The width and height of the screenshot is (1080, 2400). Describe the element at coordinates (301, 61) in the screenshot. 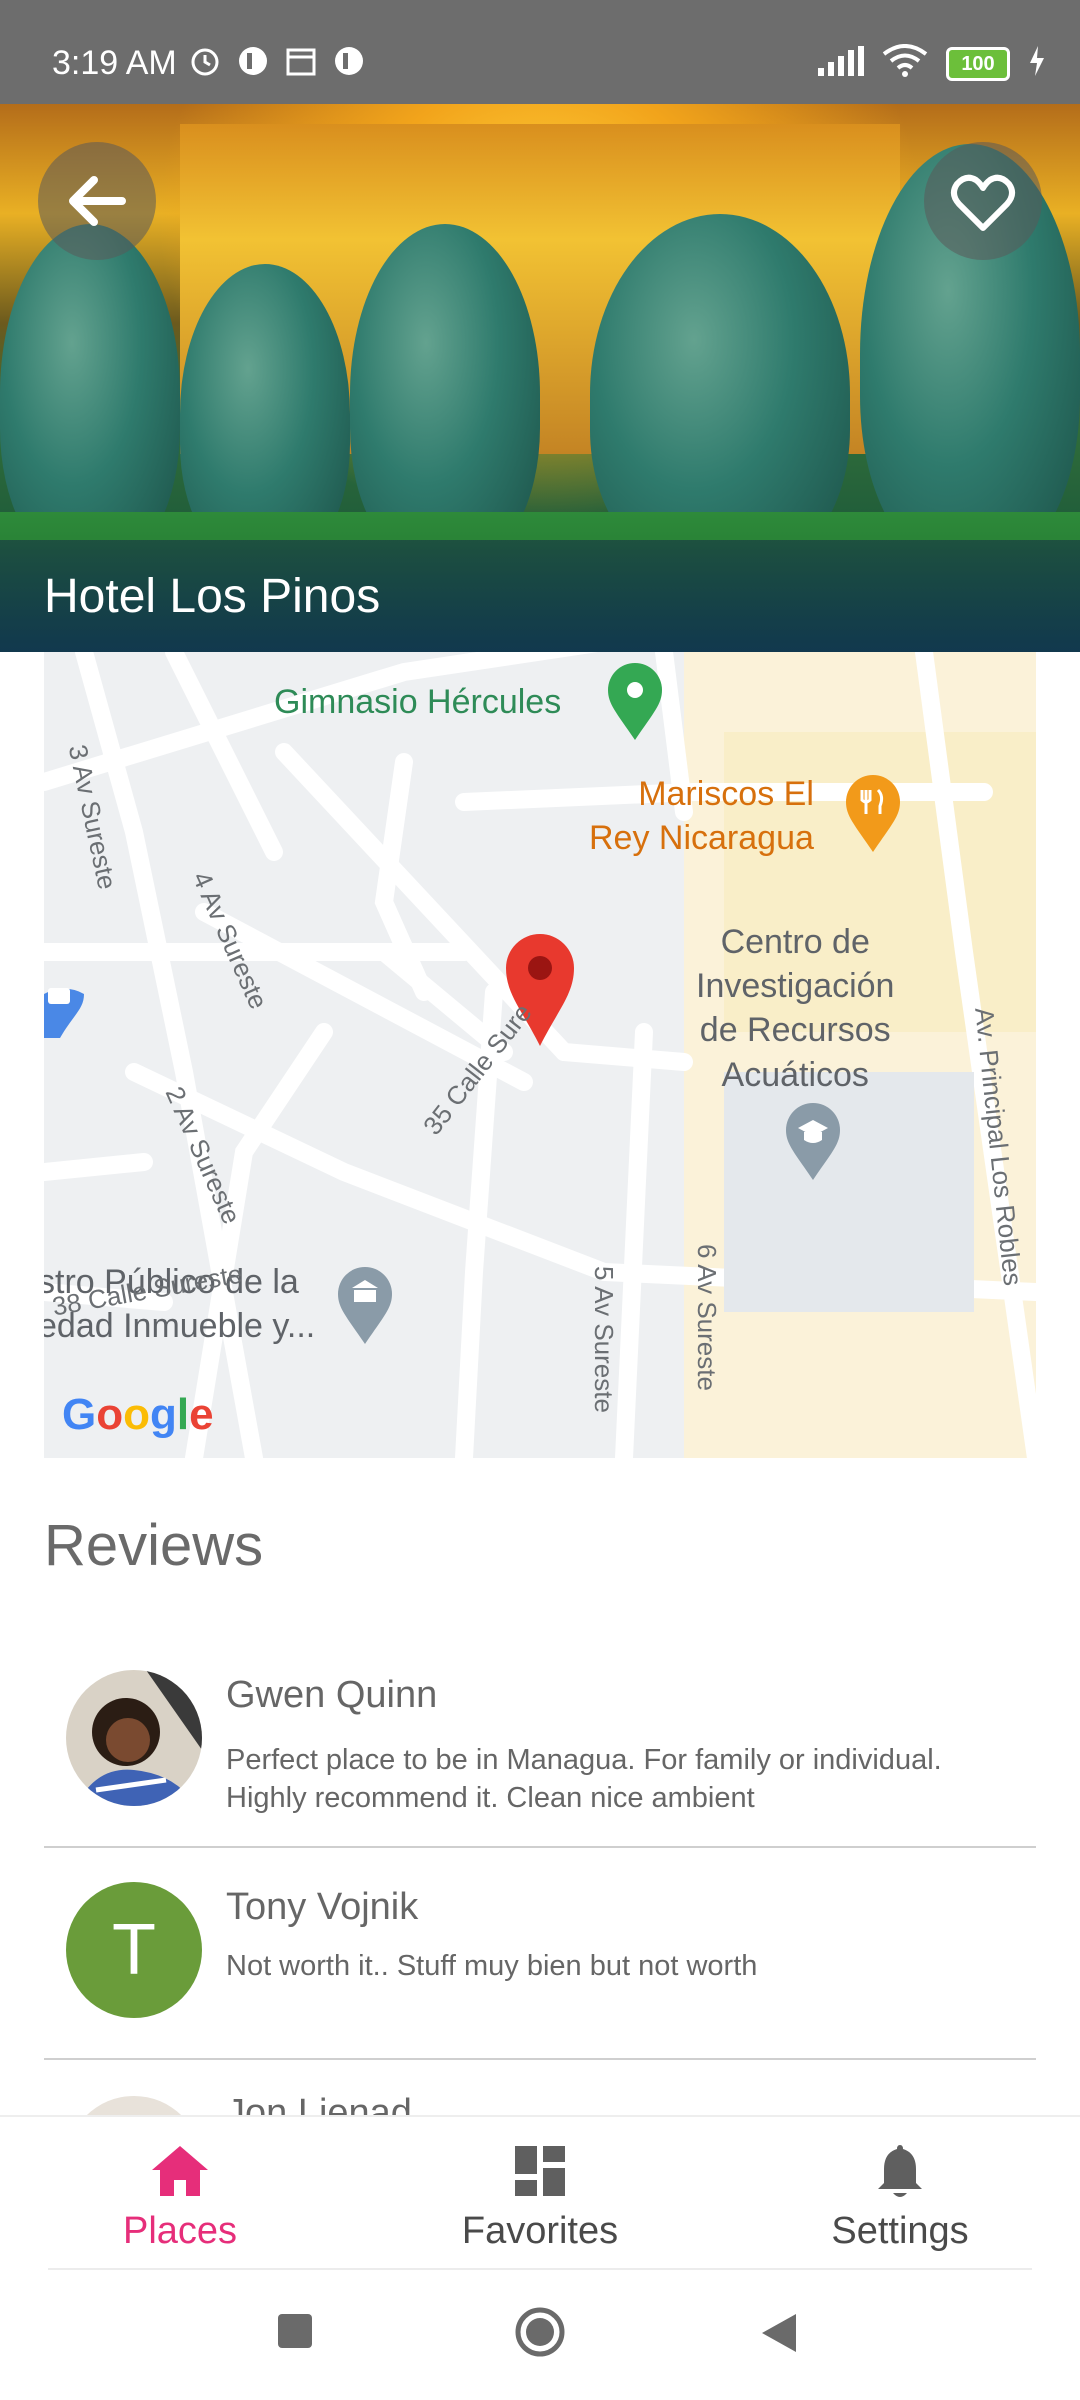

I see `calendar-icon` at that location.